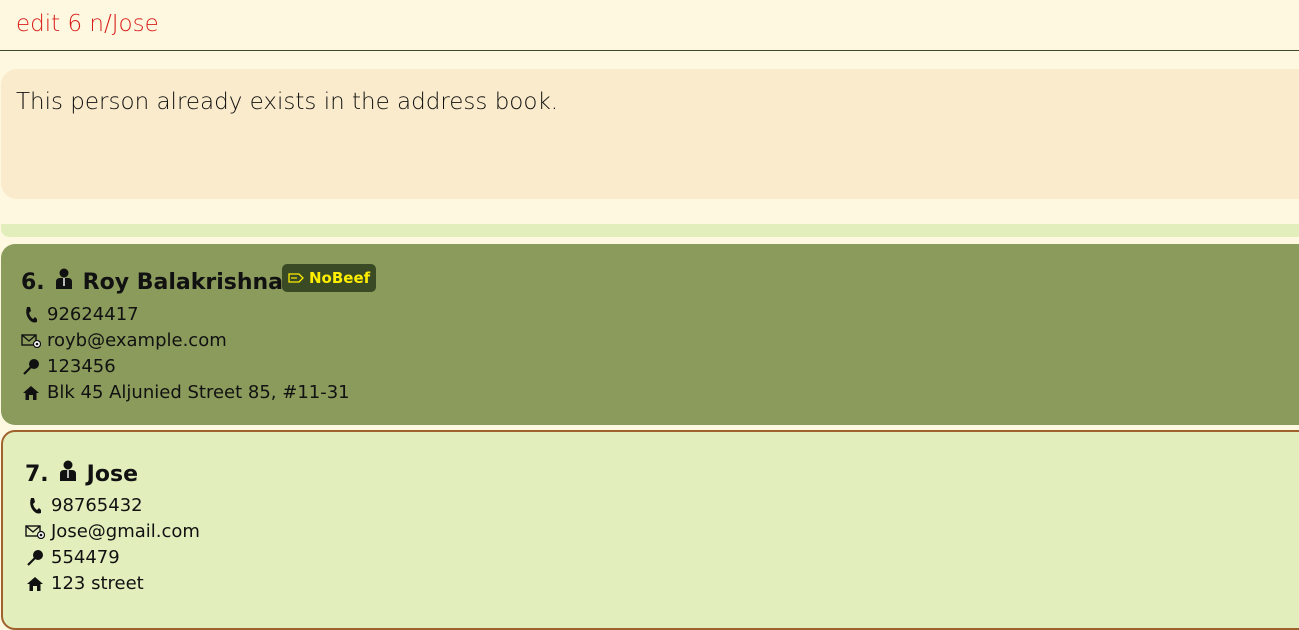 The image size is (1299, 630). What do you see at coordinates (137, 340) in the screenshot?
I see `email-value: royb@example.com` at bounding box center [137, 340].